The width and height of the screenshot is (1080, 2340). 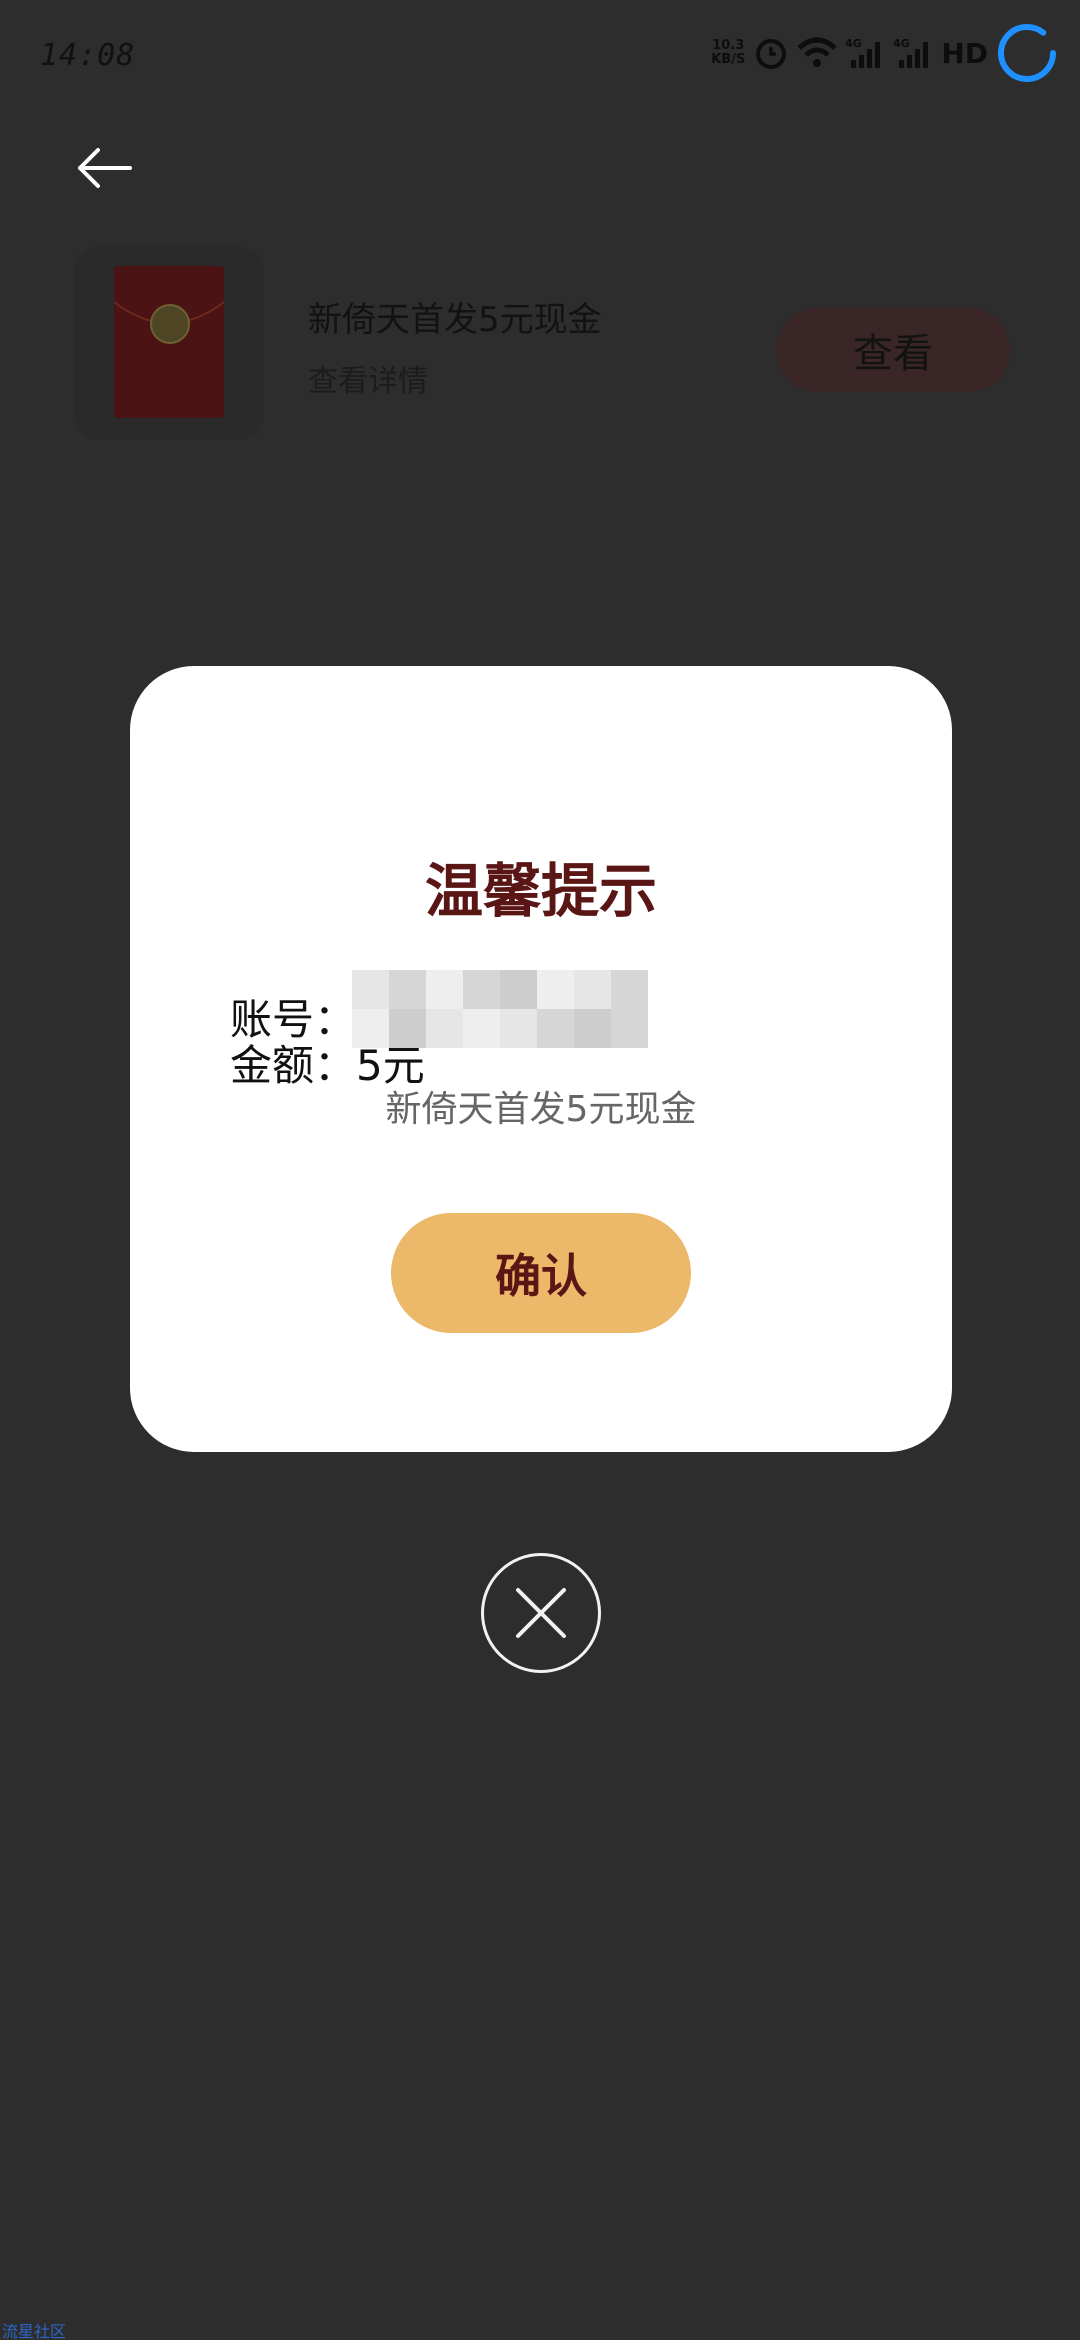 I want to click on wifi-icon, so click(x=817, y=52).